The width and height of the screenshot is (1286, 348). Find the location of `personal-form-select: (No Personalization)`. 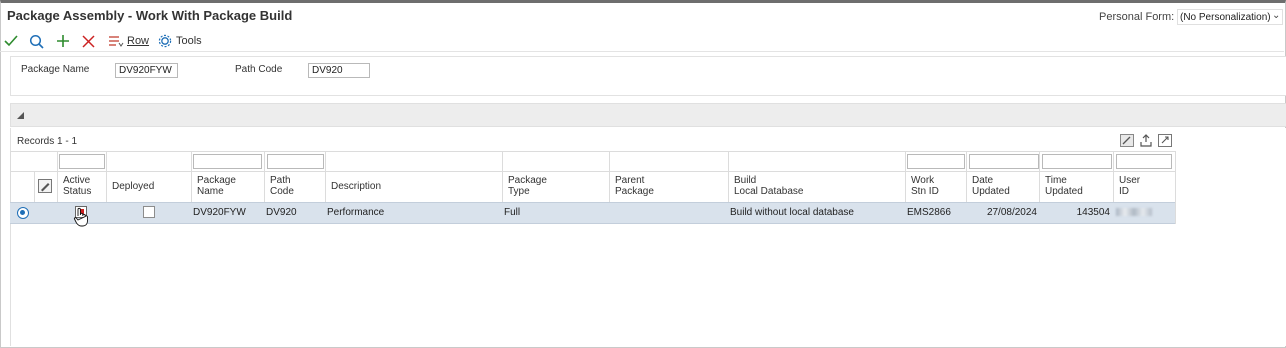

personal-form-select: (No Personalization) is located at coordinates (1230, 17).